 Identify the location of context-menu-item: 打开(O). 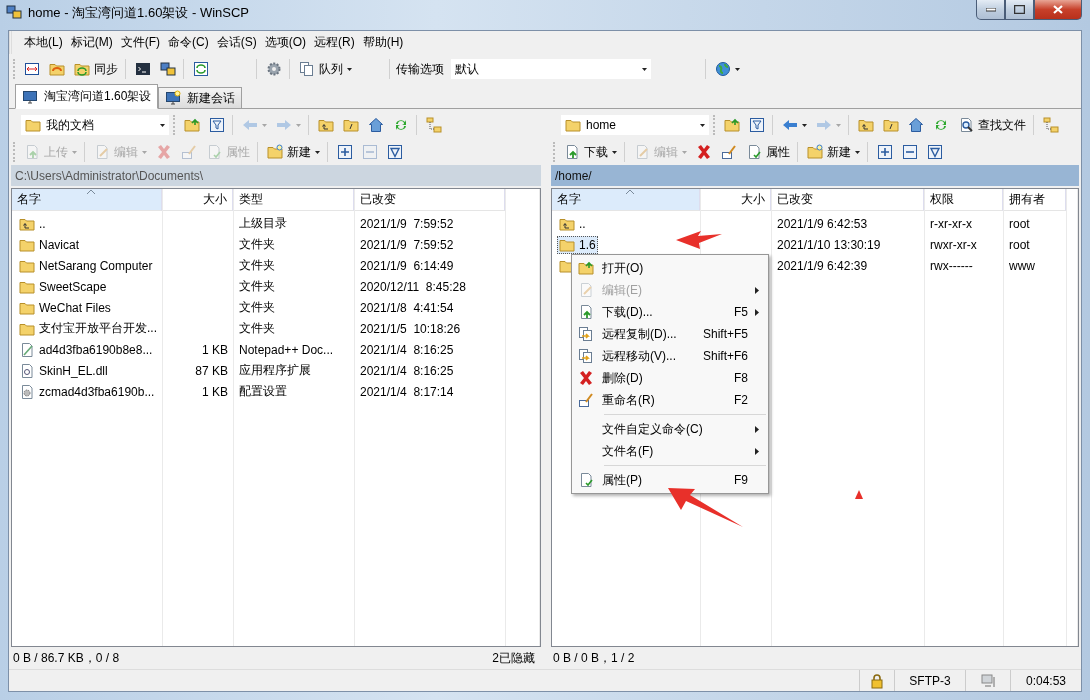
(670, 268).